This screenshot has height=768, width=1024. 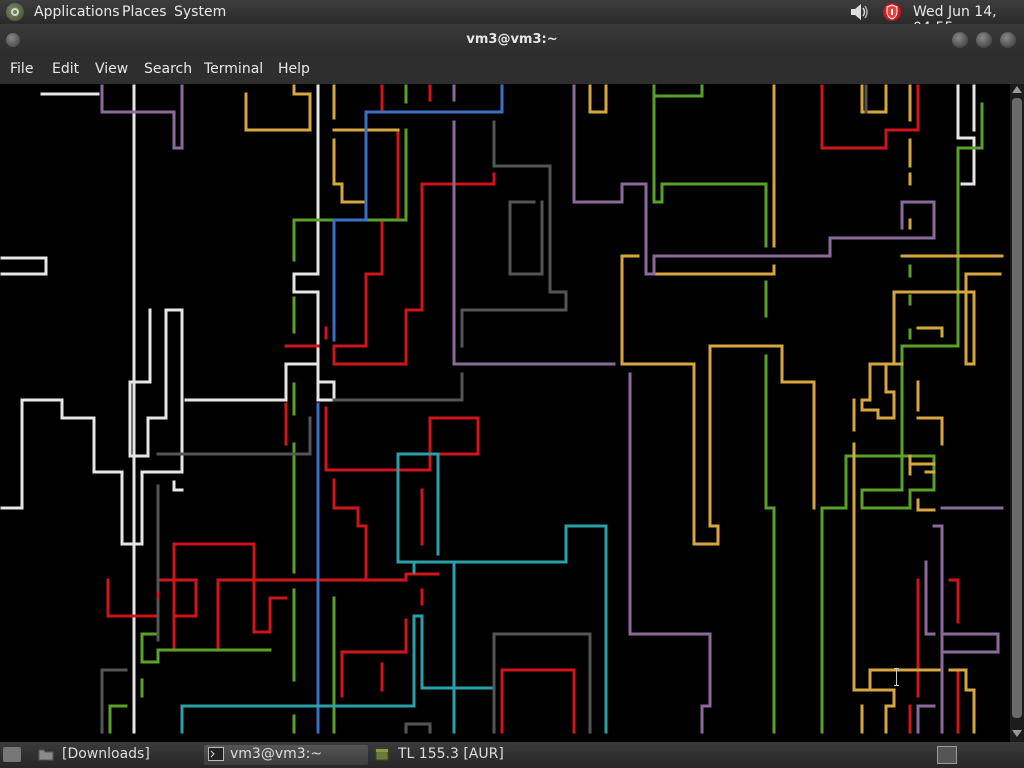 What do you see at coordinates (896, 677) in the screenshot?
I see `text-cursor-icon` at bounding box center [896, 677].